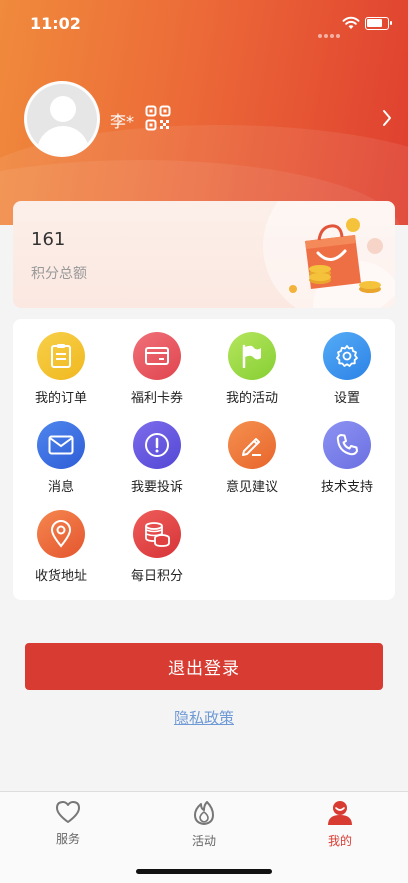 This screenshot has width=408, height=883. Describe the element at coordinates (60, 576) in the screenshot. I see `menu-item-label: 收货地址` at that location.